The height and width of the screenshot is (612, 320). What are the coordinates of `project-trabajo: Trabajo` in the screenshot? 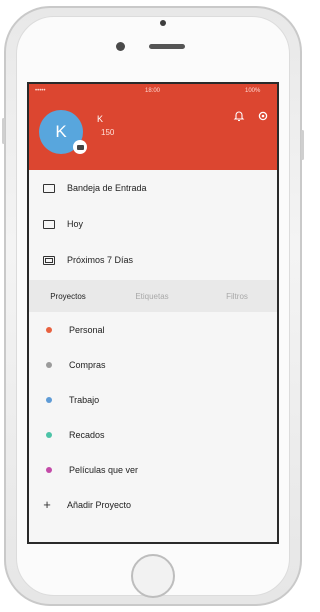 It's located at (153, 399).